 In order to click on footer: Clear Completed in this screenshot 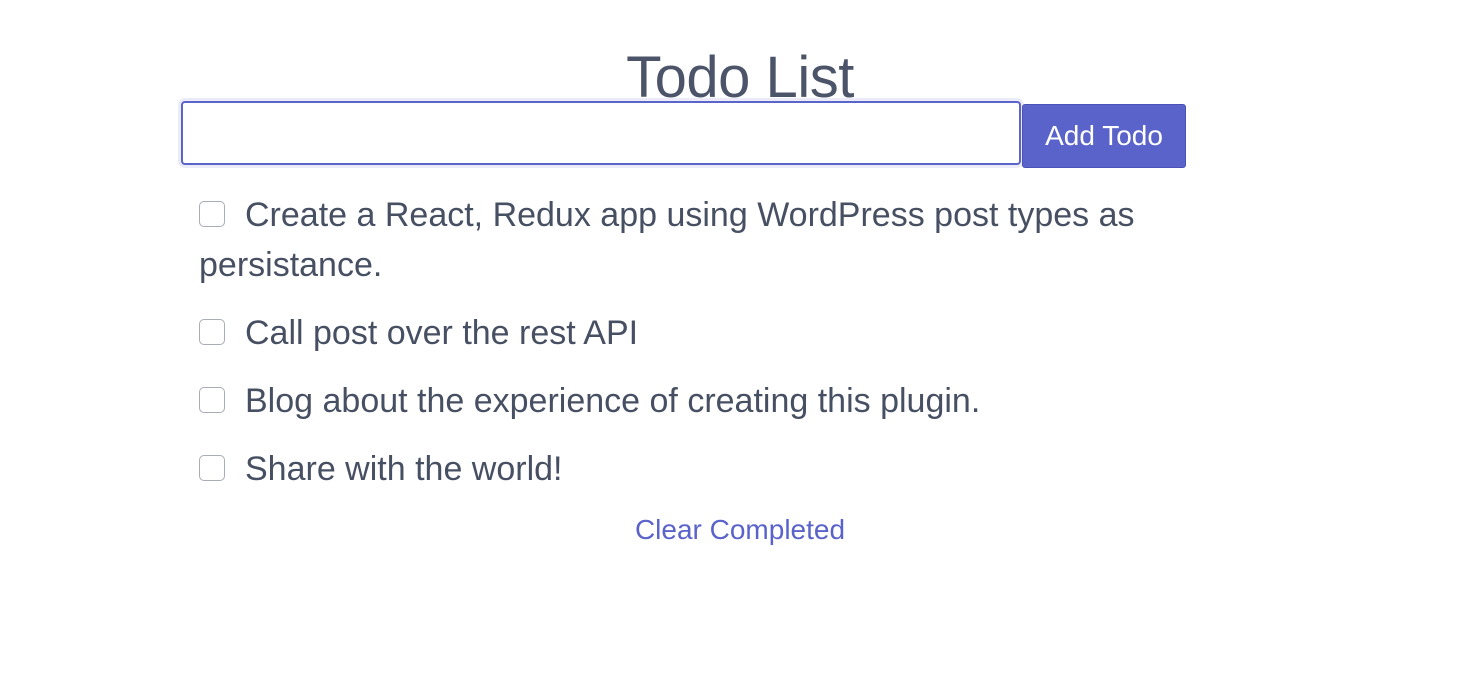, I will do `click(740, 530)`.